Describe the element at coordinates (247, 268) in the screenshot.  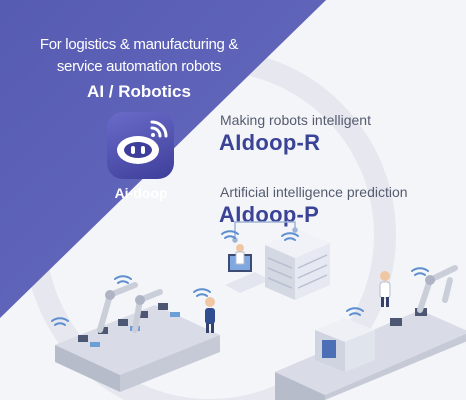
I see `monitor-station` at that location.